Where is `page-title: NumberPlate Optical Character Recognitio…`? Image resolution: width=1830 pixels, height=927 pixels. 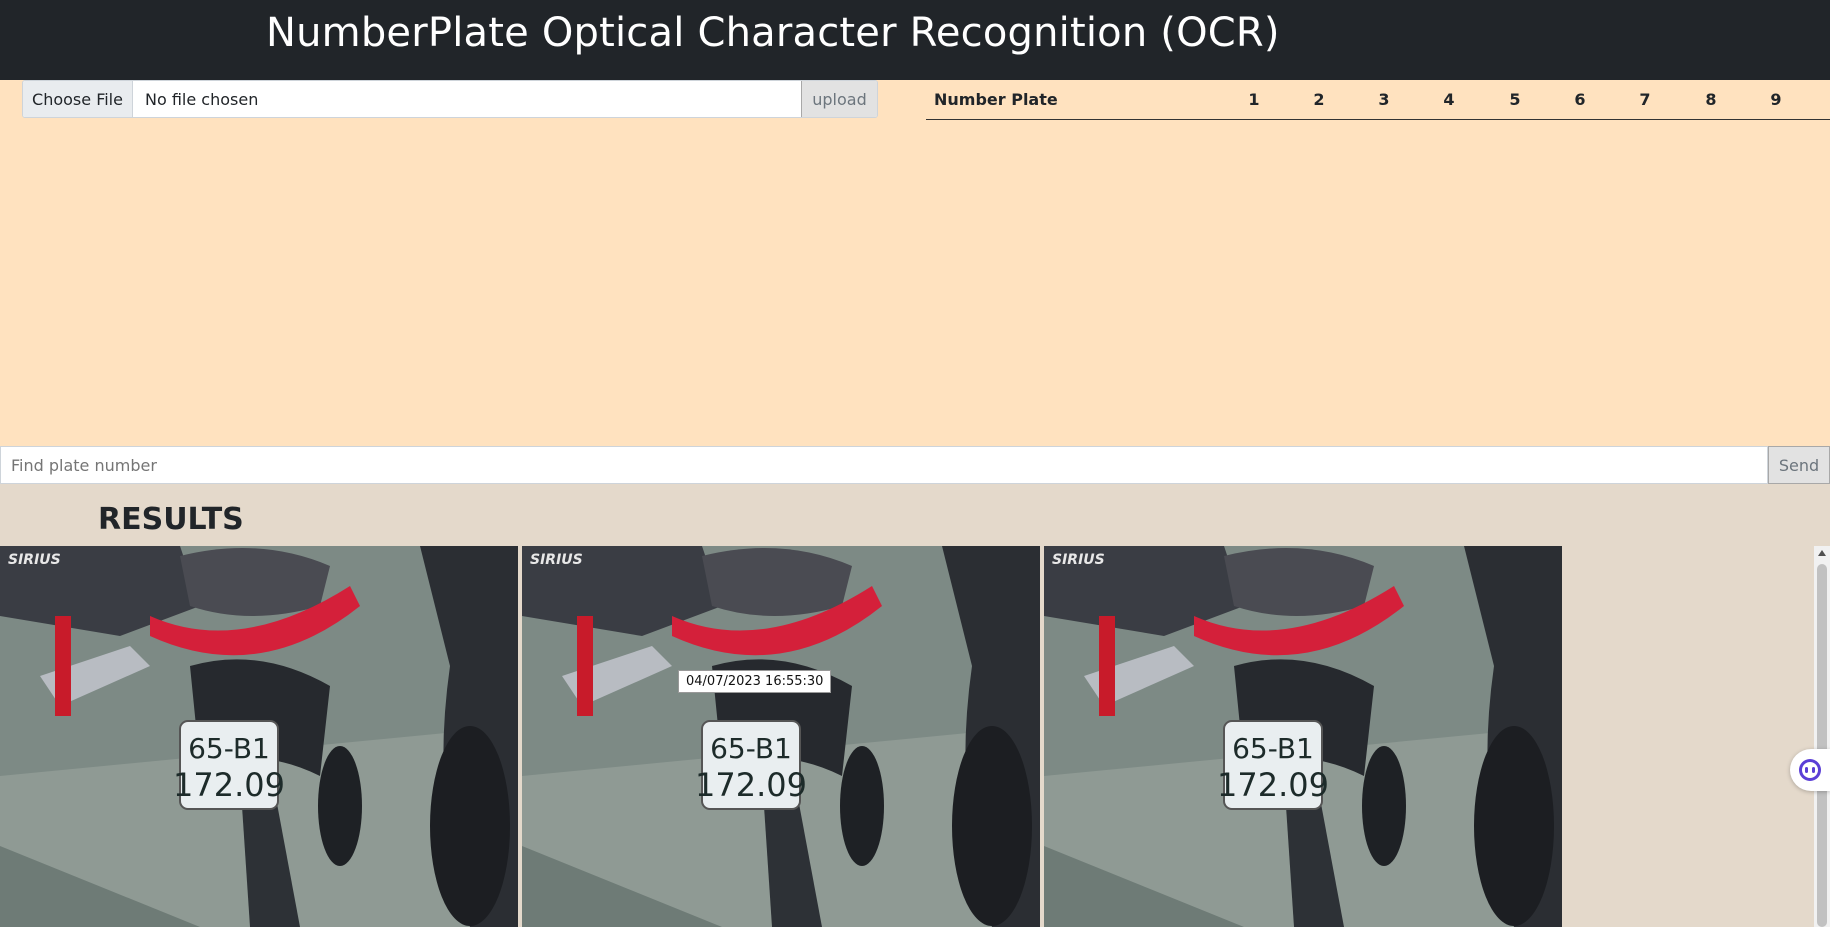 page-title: NumberPlate Optical Character Recognitio… is located at coordinates (773, 33).